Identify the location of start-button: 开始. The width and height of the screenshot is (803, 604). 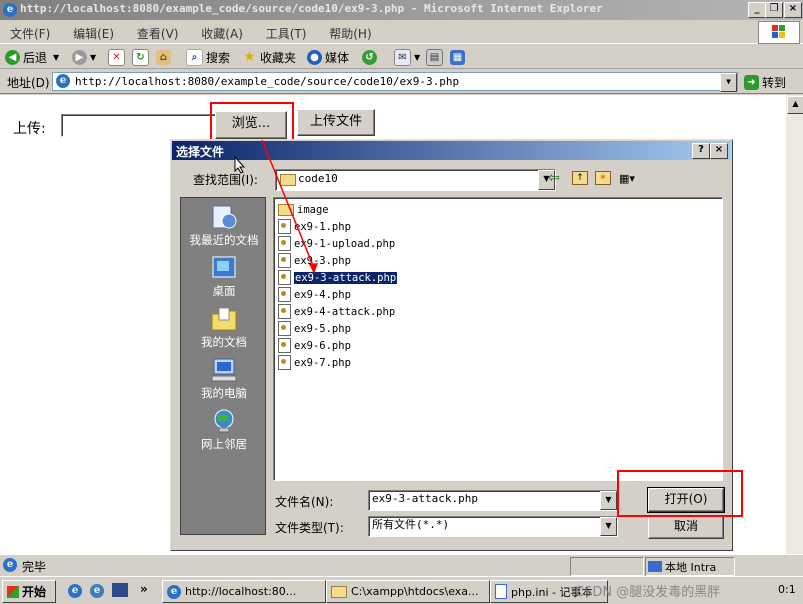
(29, 591).